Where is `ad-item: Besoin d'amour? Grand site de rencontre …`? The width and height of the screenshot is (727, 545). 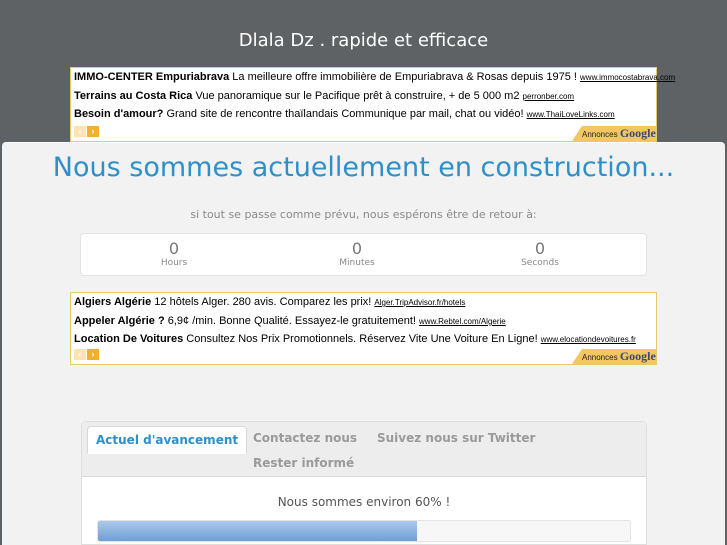
ad-item: Besoin d'amour? Grand site de rencontre … is located at coordinates (344, 114).